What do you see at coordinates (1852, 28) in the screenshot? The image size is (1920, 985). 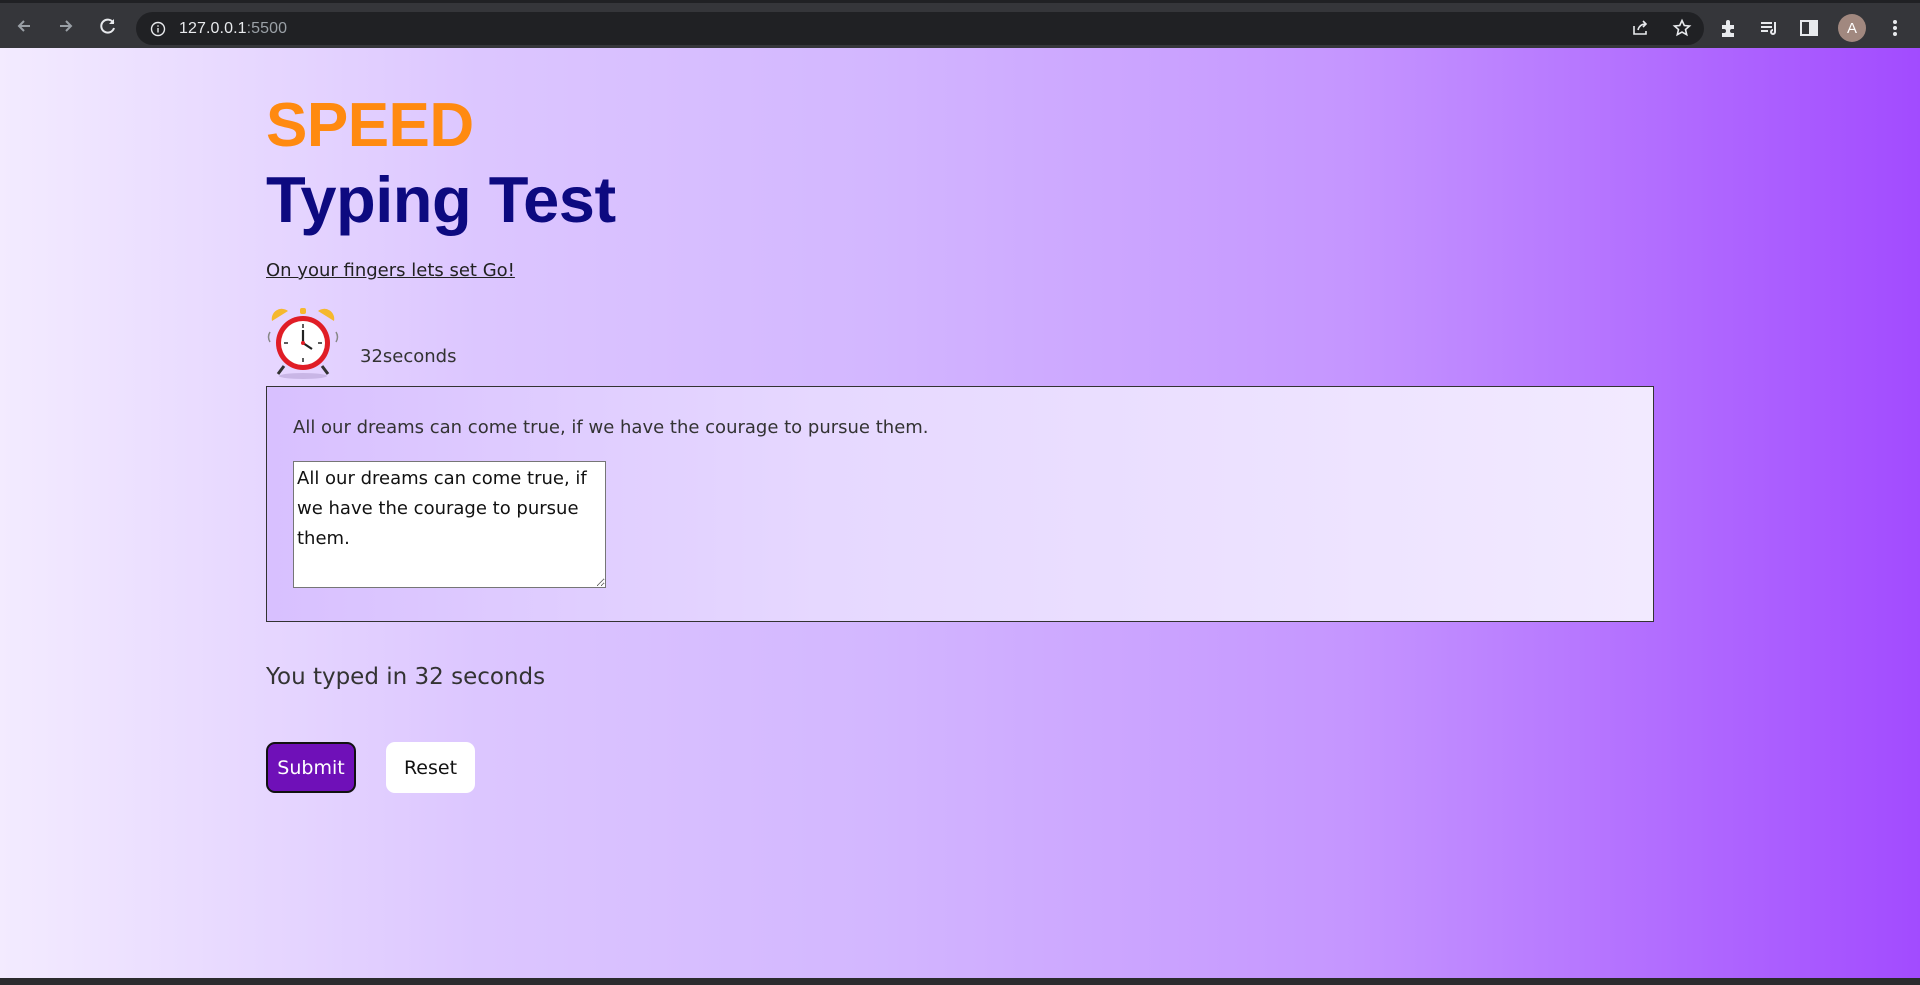 I see `avatar: A` at bounding box center [1852, 28].